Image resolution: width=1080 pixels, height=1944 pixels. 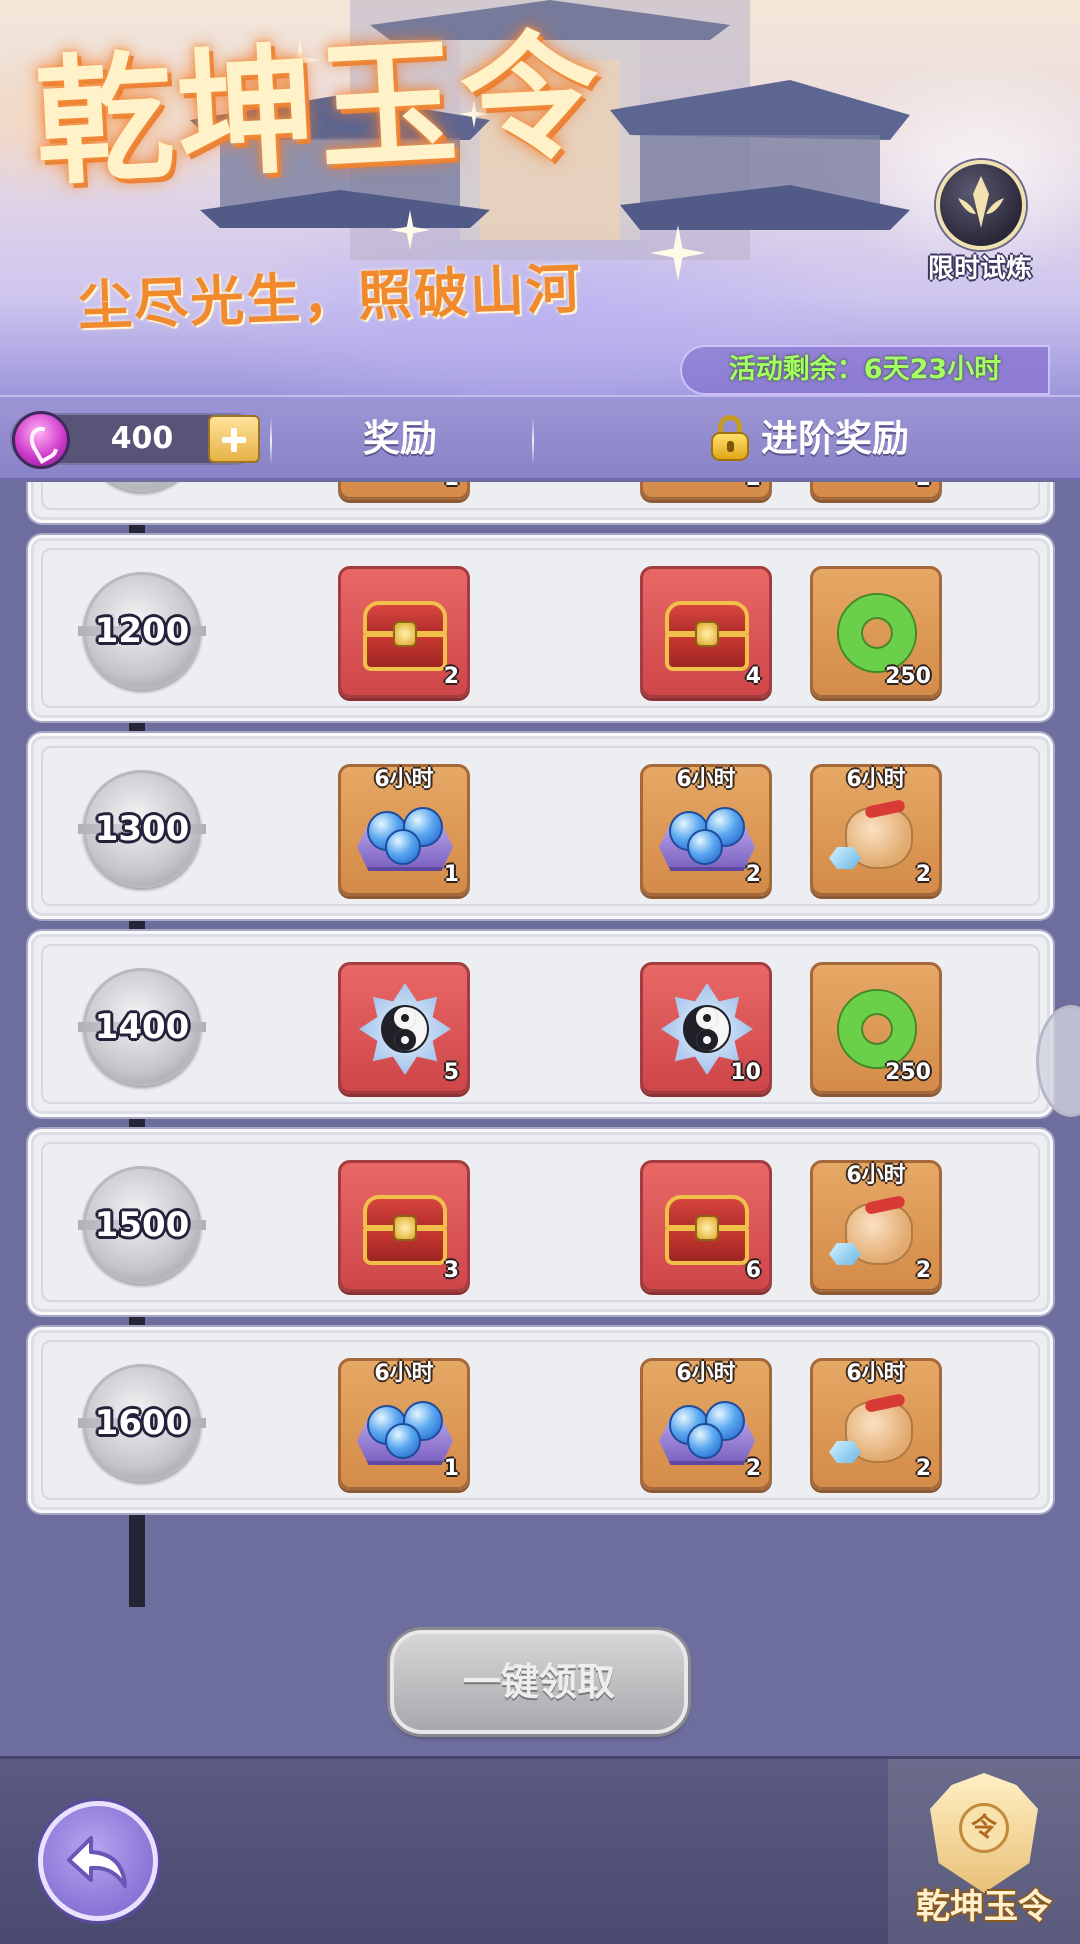 I want to click on item-count: 3, so click(x=451, y=1270).